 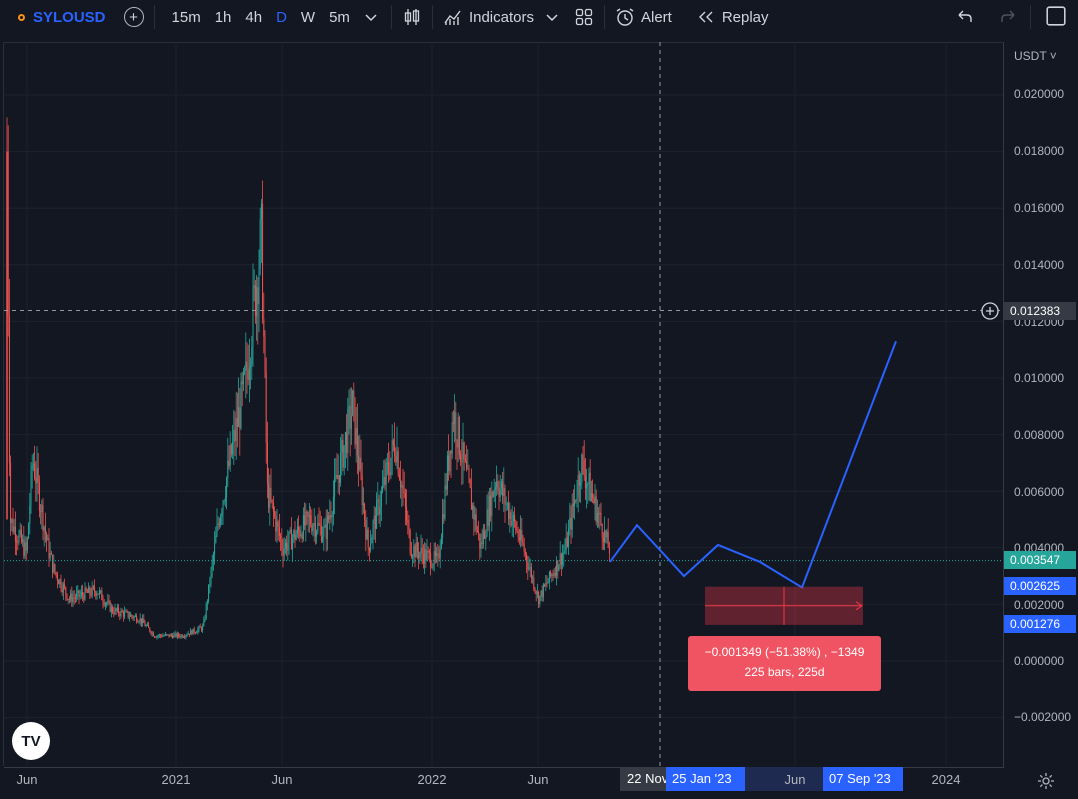 What do you see at coordinates (1040, 624) in the screenshot?
I see `range-bottom-price-label: 0.001276` at bounding box center [1040, 624].